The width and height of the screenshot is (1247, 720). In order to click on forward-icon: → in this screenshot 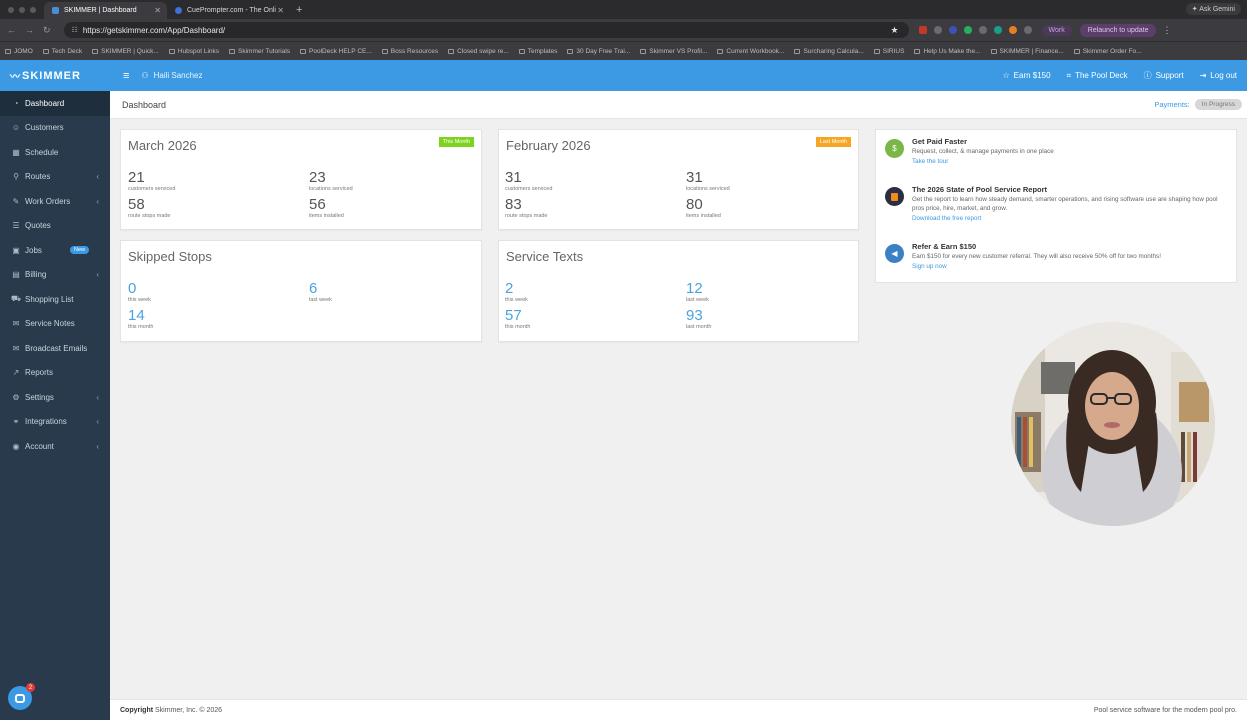, I will do `click(29, 30)`.